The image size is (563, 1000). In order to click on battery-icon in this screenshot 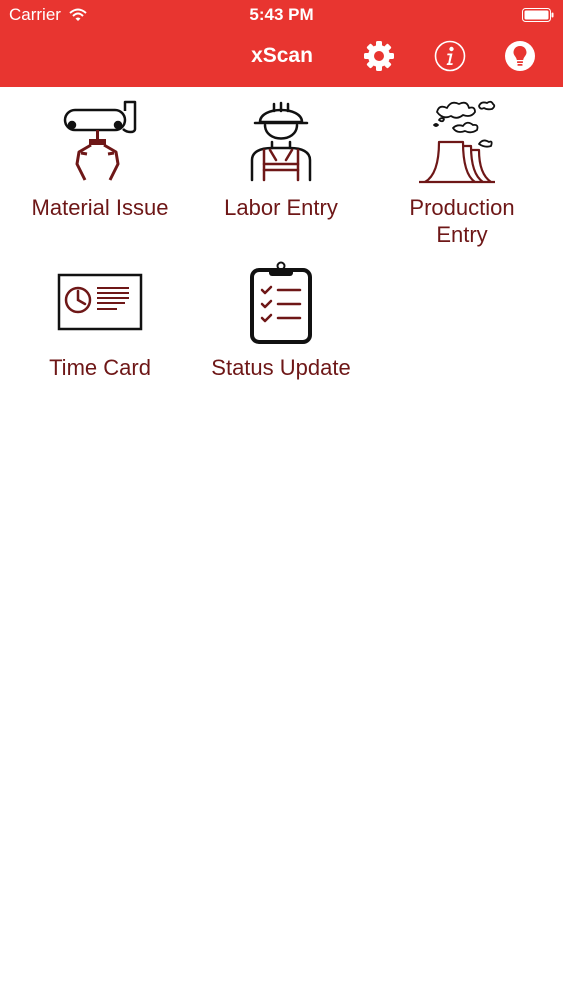, I will do `click(538, 15)`.